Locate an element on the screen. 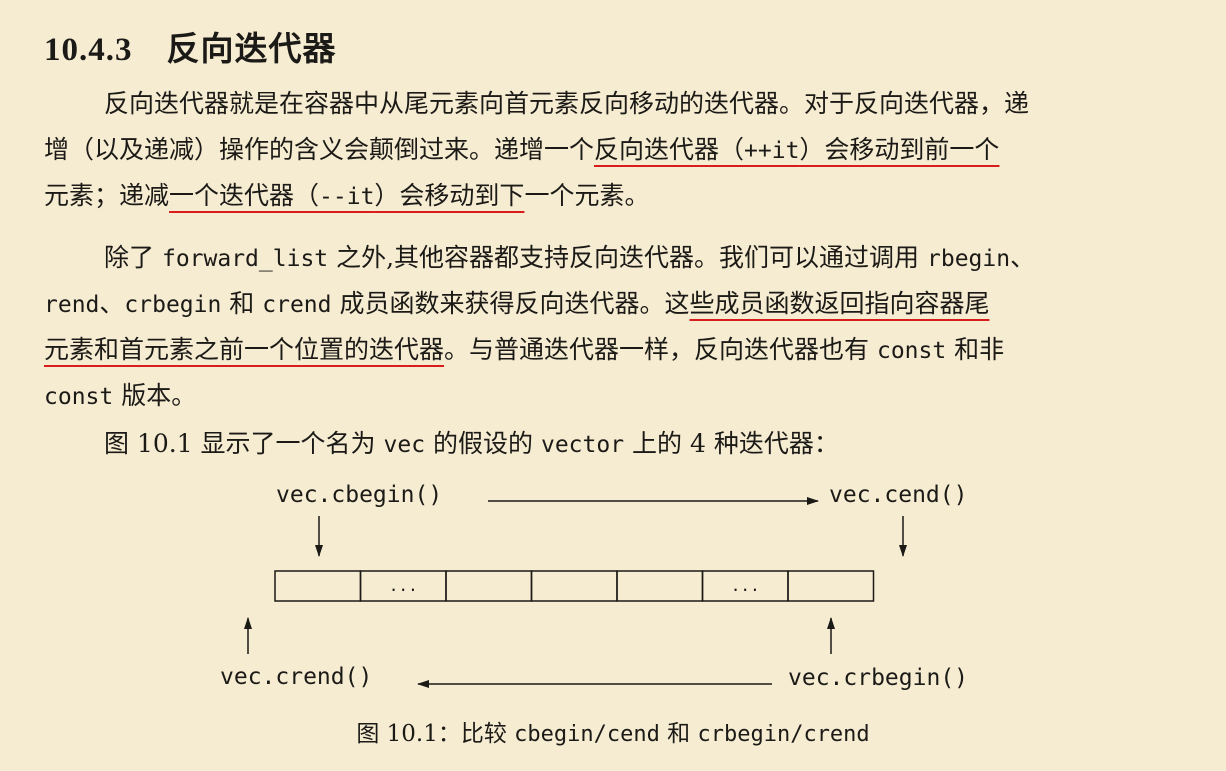 Image resolution: width=1226 pixels, height=771 pixels. section-number: 10.4.3 is located at coordinates (88, 50).